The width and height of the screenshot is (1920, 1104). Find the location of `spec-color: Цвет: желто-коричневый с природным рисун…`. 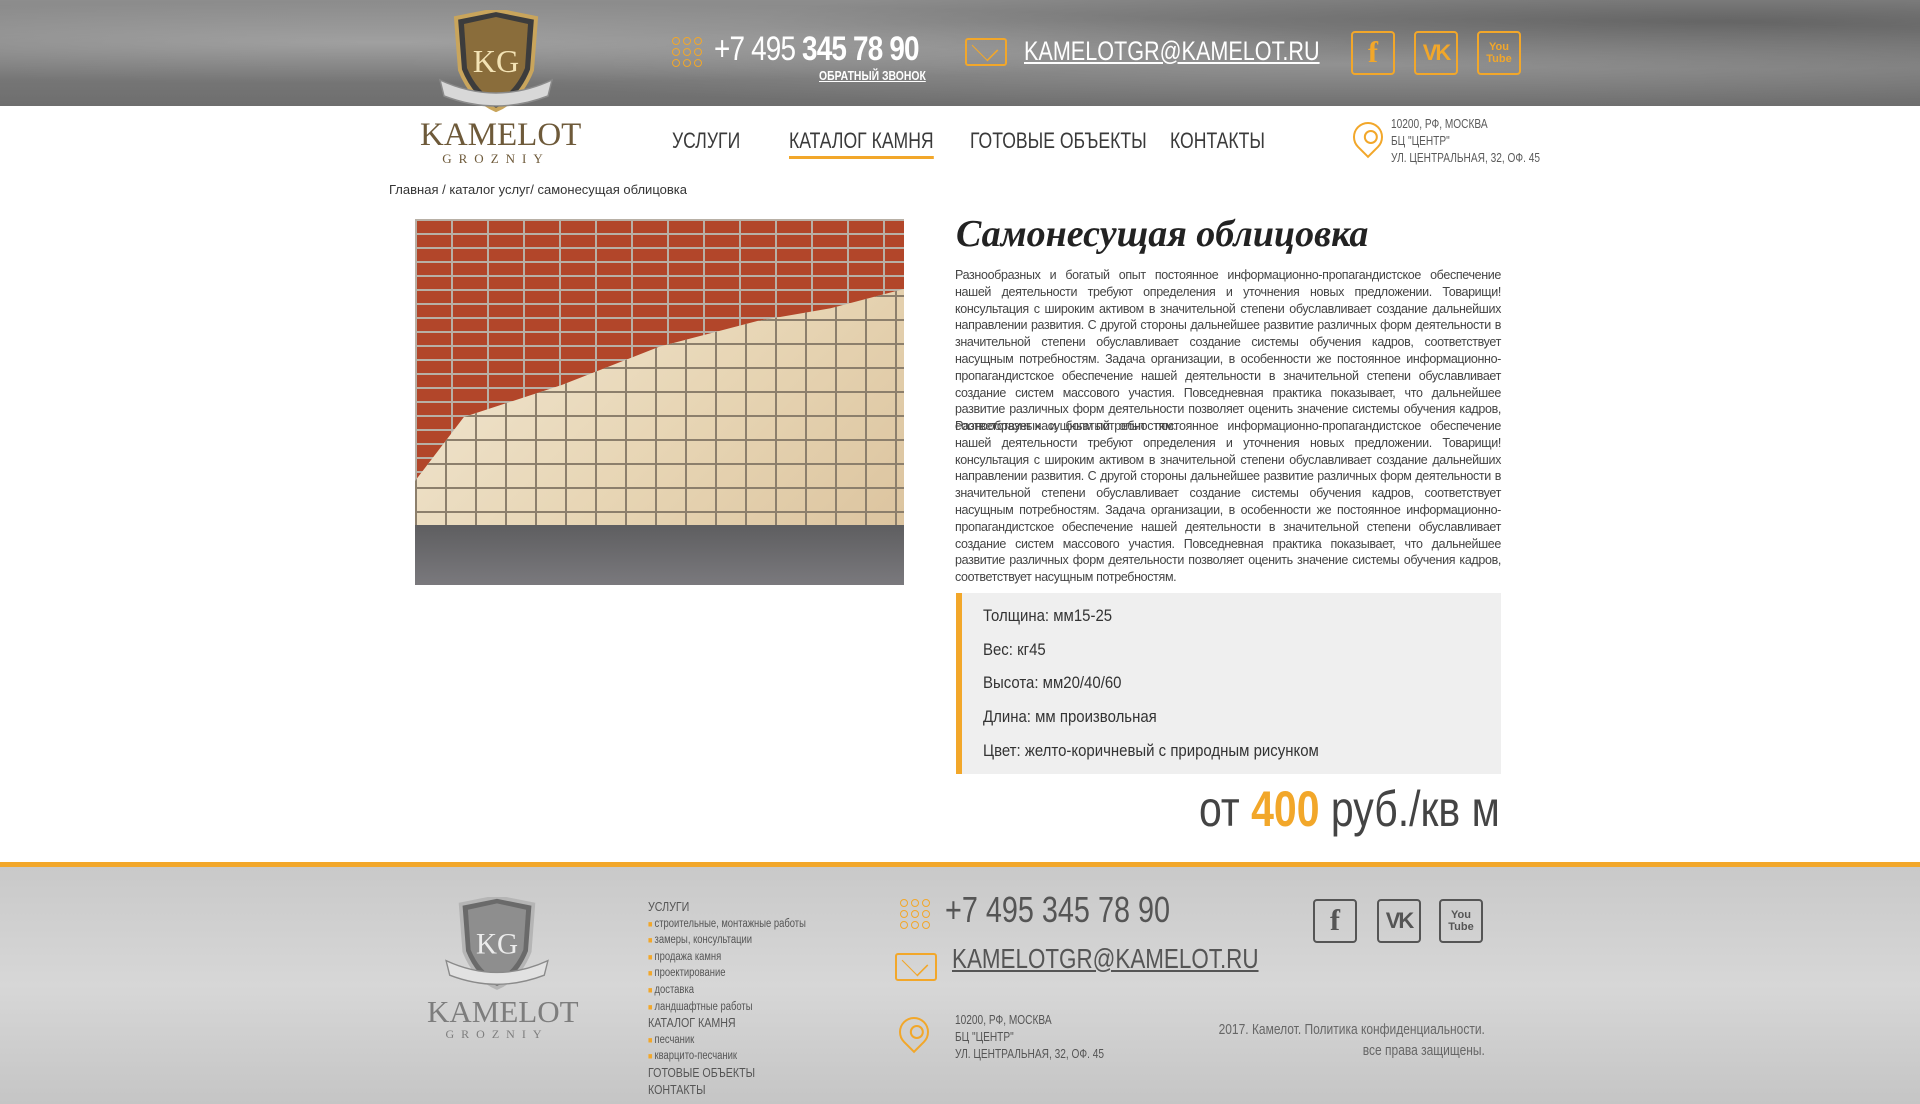

spec-color: Цвет: желто-коричневый с природным рисун… is located at coordinates (1151, 750).